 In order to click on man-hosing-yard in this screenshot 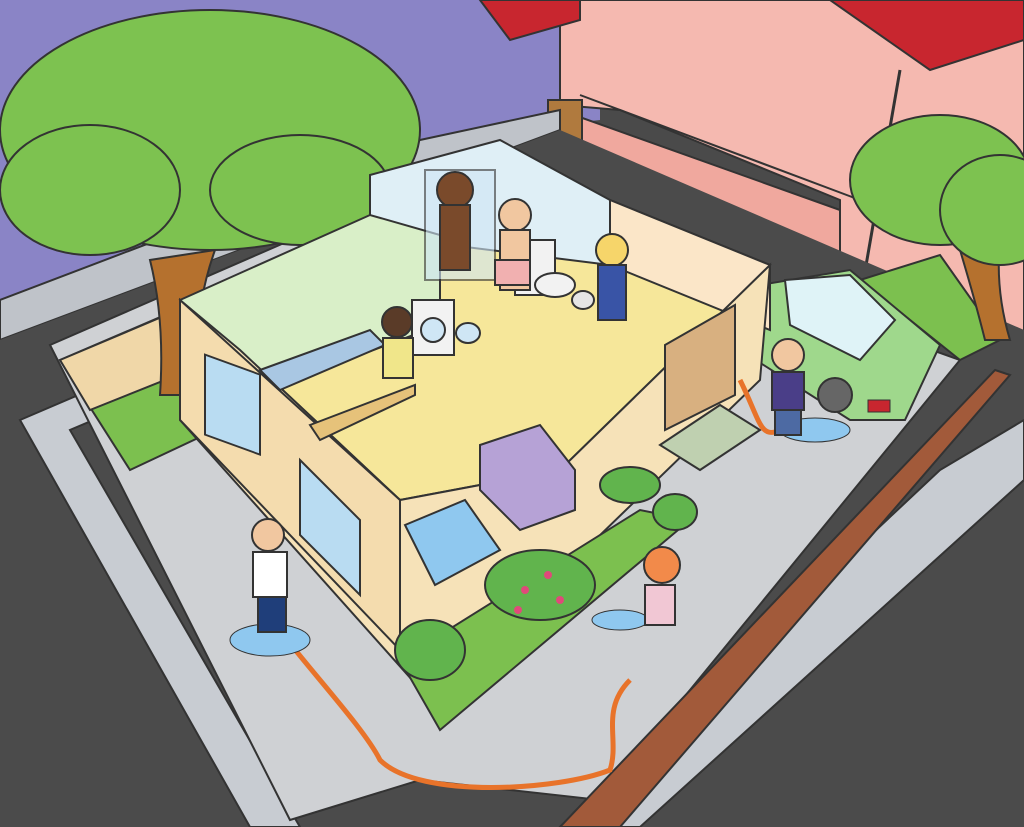, I will do `click(269, 575)`.